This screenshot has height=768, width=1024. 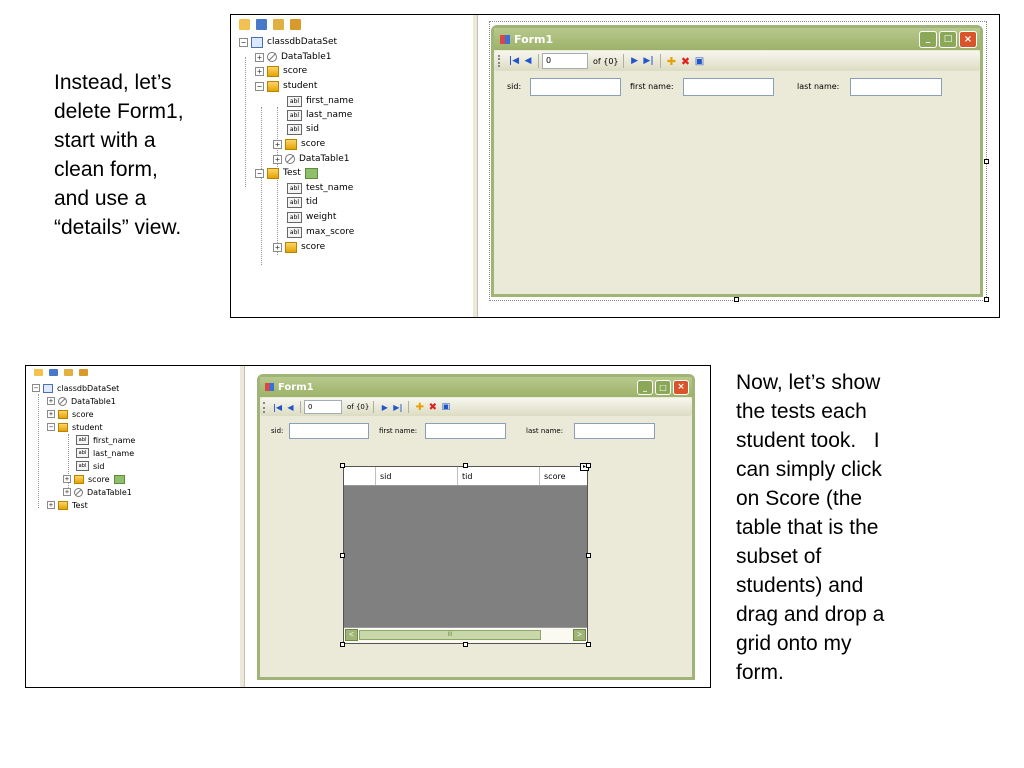 I want to click on grid-handle-tr, so click(x=588, y=465).